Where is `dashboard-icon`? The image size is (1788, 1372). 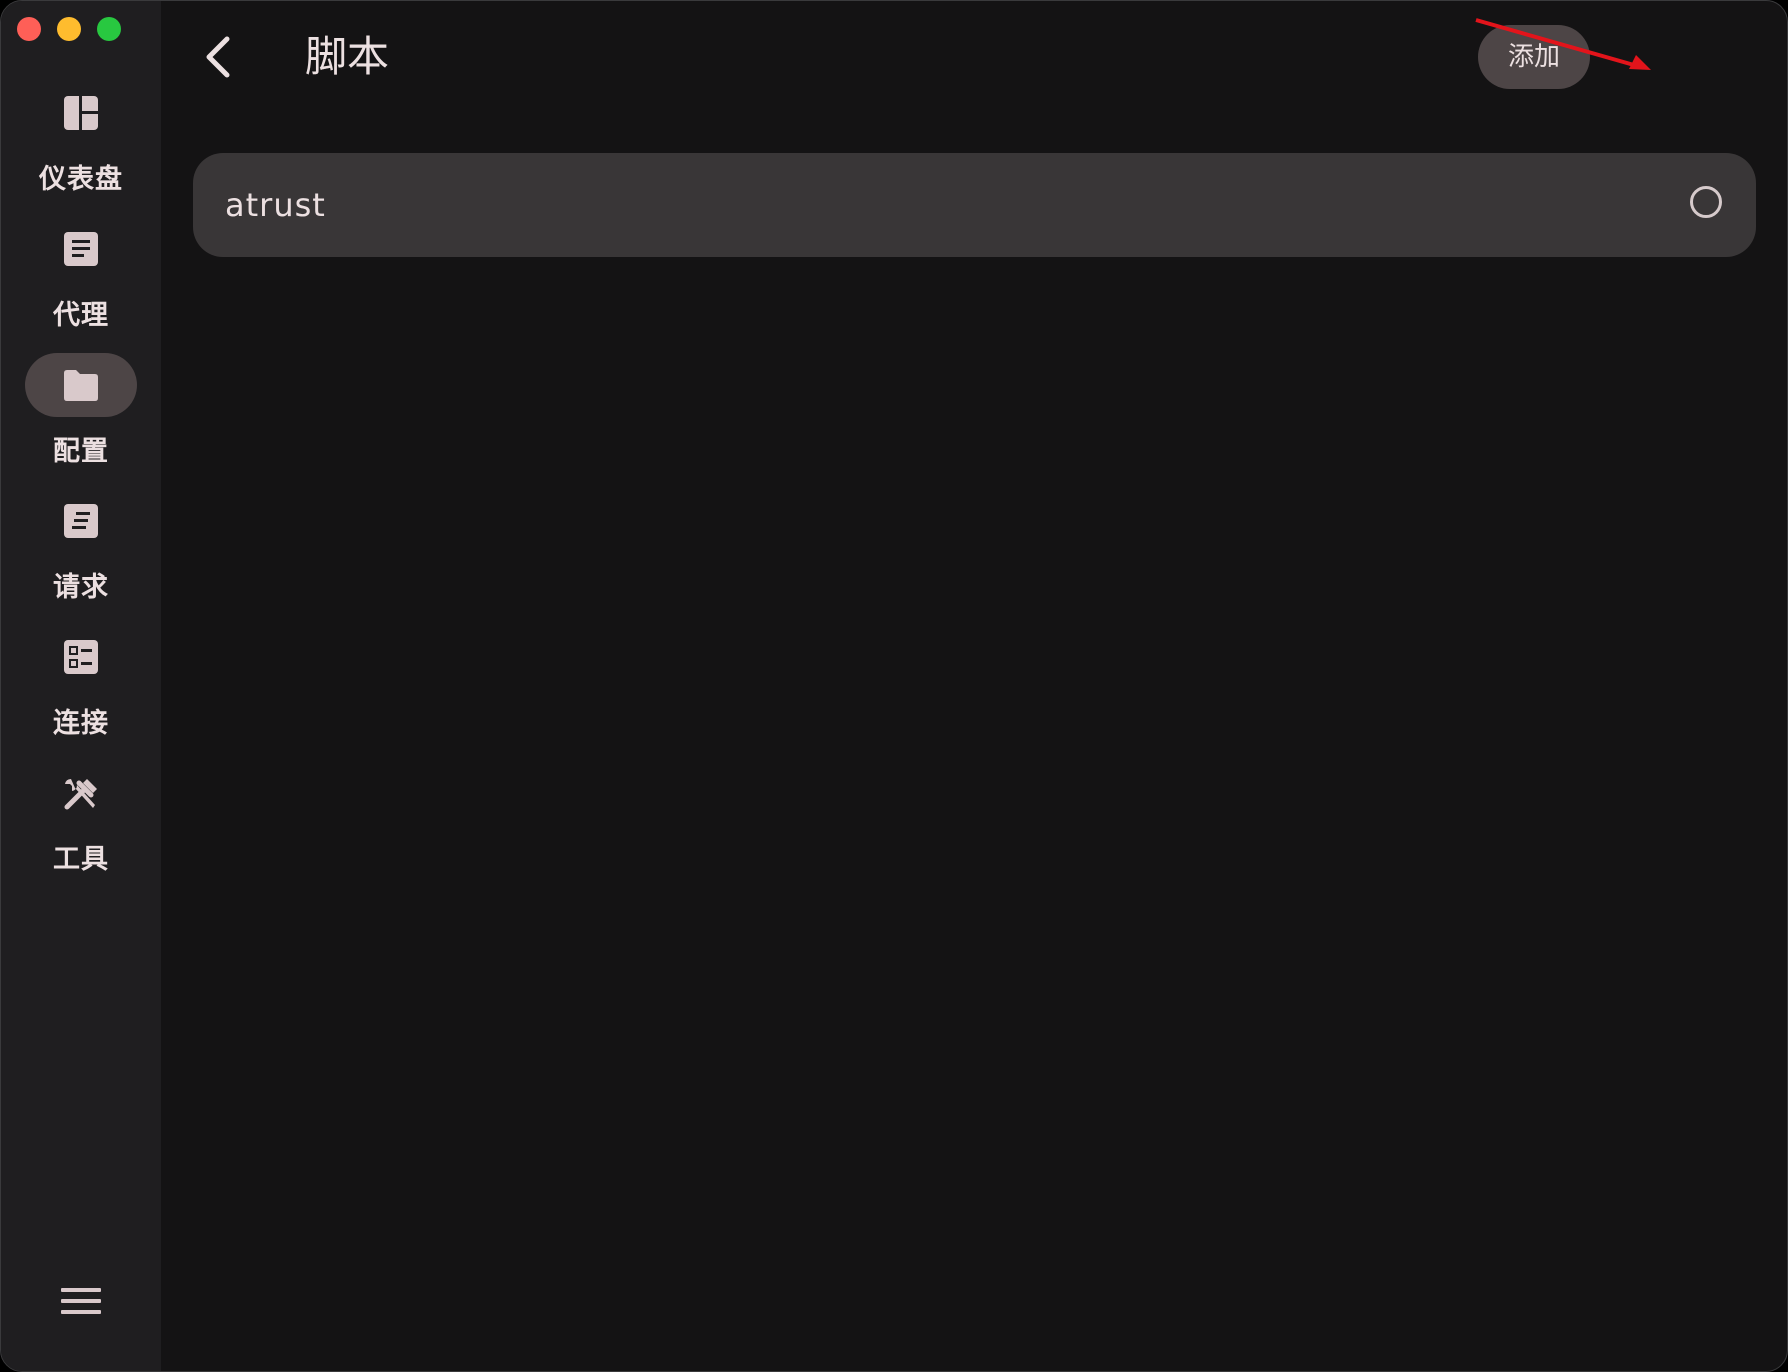
dashboard-icon is located at coordinates (81, 113).